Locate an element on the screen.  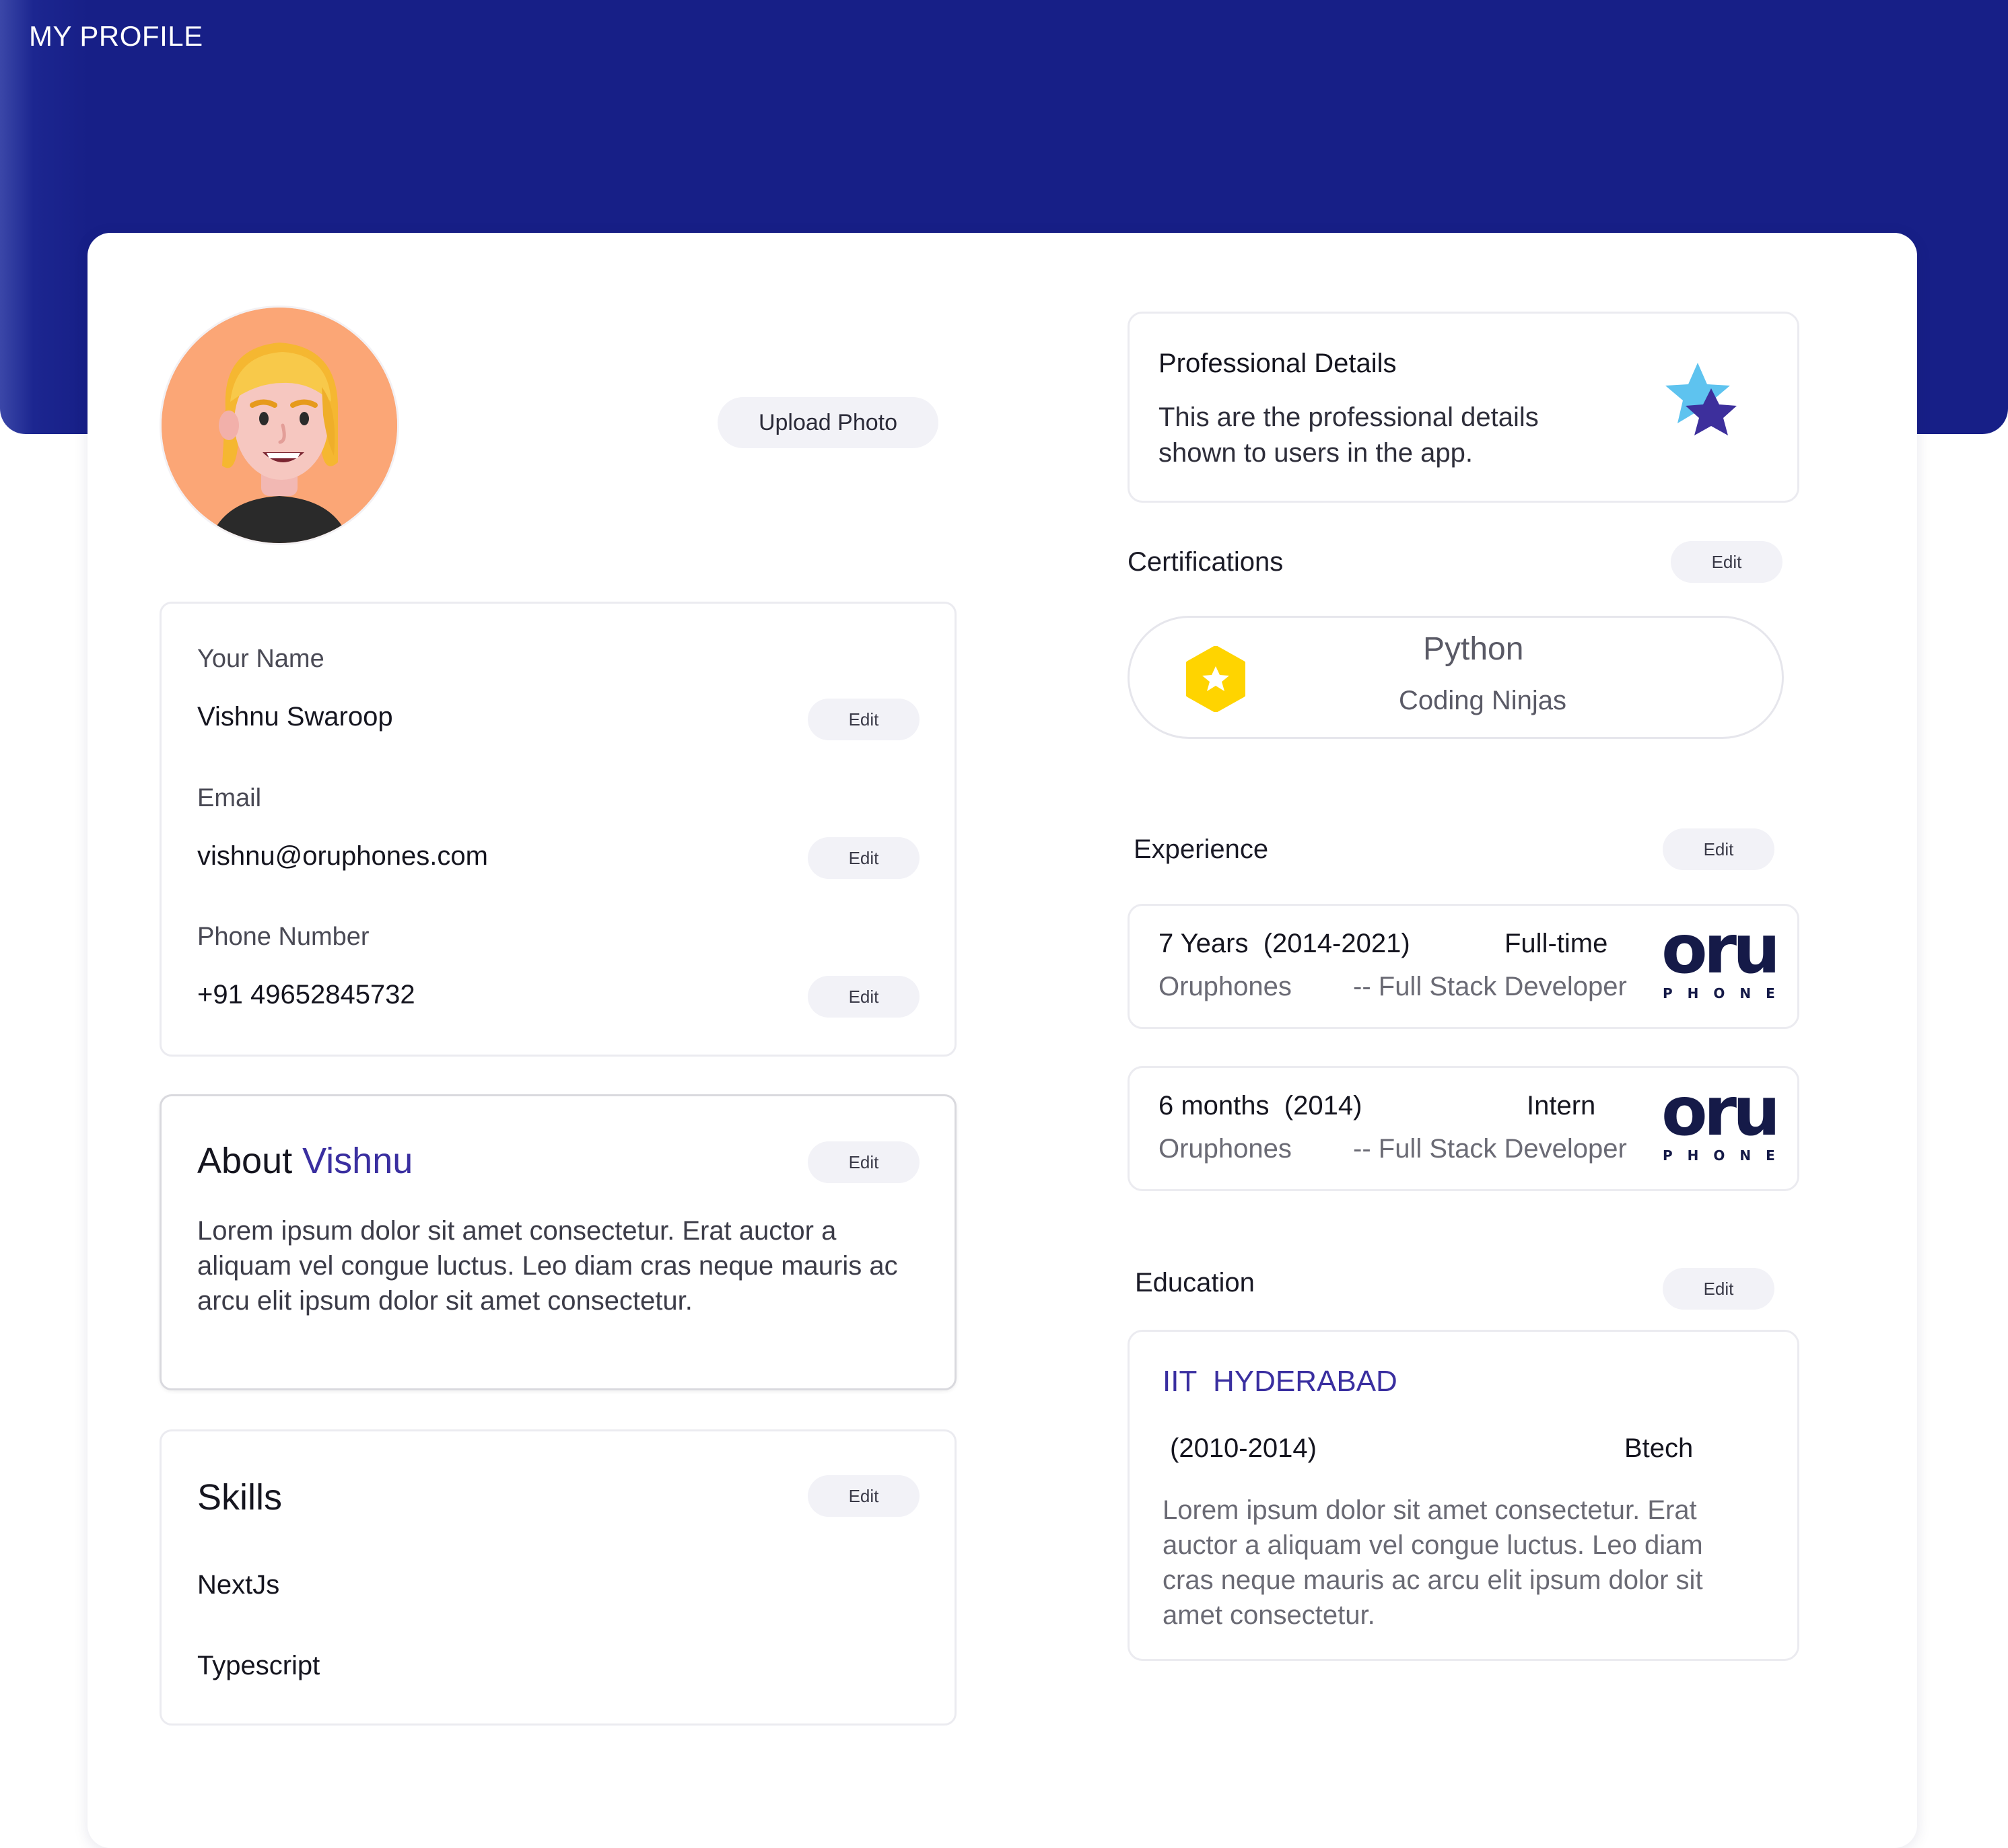
phone-label: Phone Number is located at coordinates (283, 937).